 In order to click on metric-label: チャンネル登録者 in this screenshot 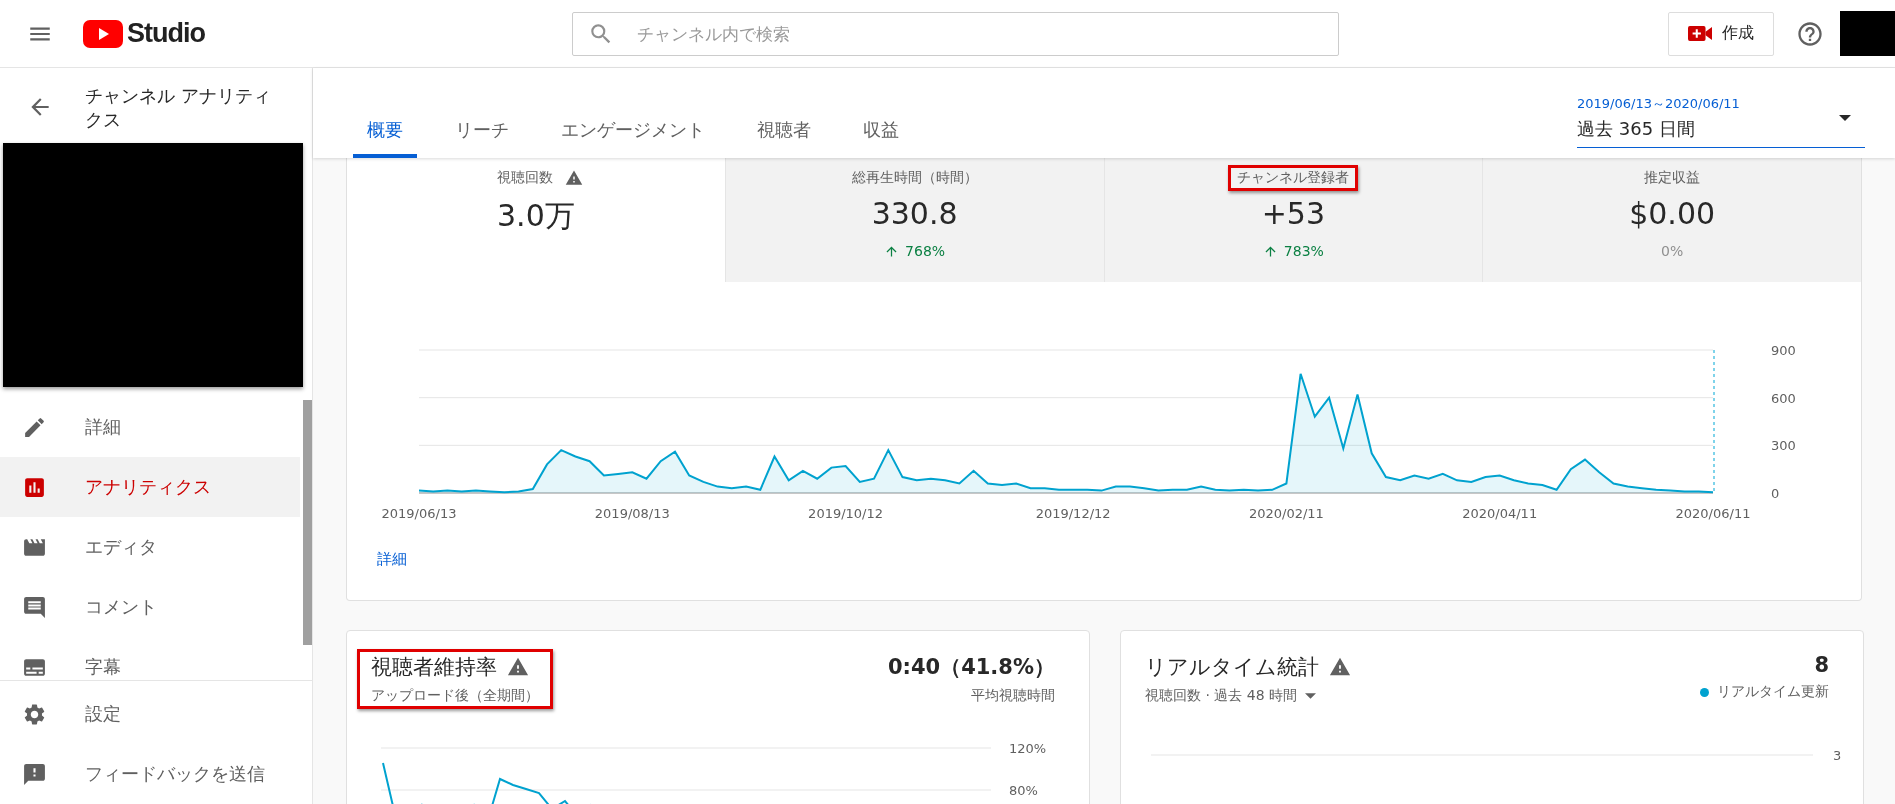, I will do `click(1293, 178)`.